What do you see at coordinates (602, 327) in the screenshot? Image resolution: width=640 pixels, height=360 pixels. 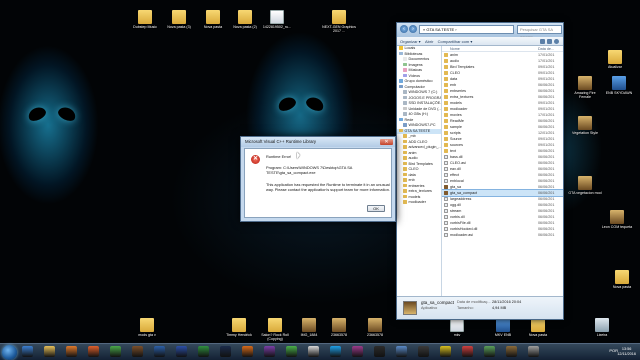 I see `desktop-icon: Lixeira` at bounding box center [602, 327].